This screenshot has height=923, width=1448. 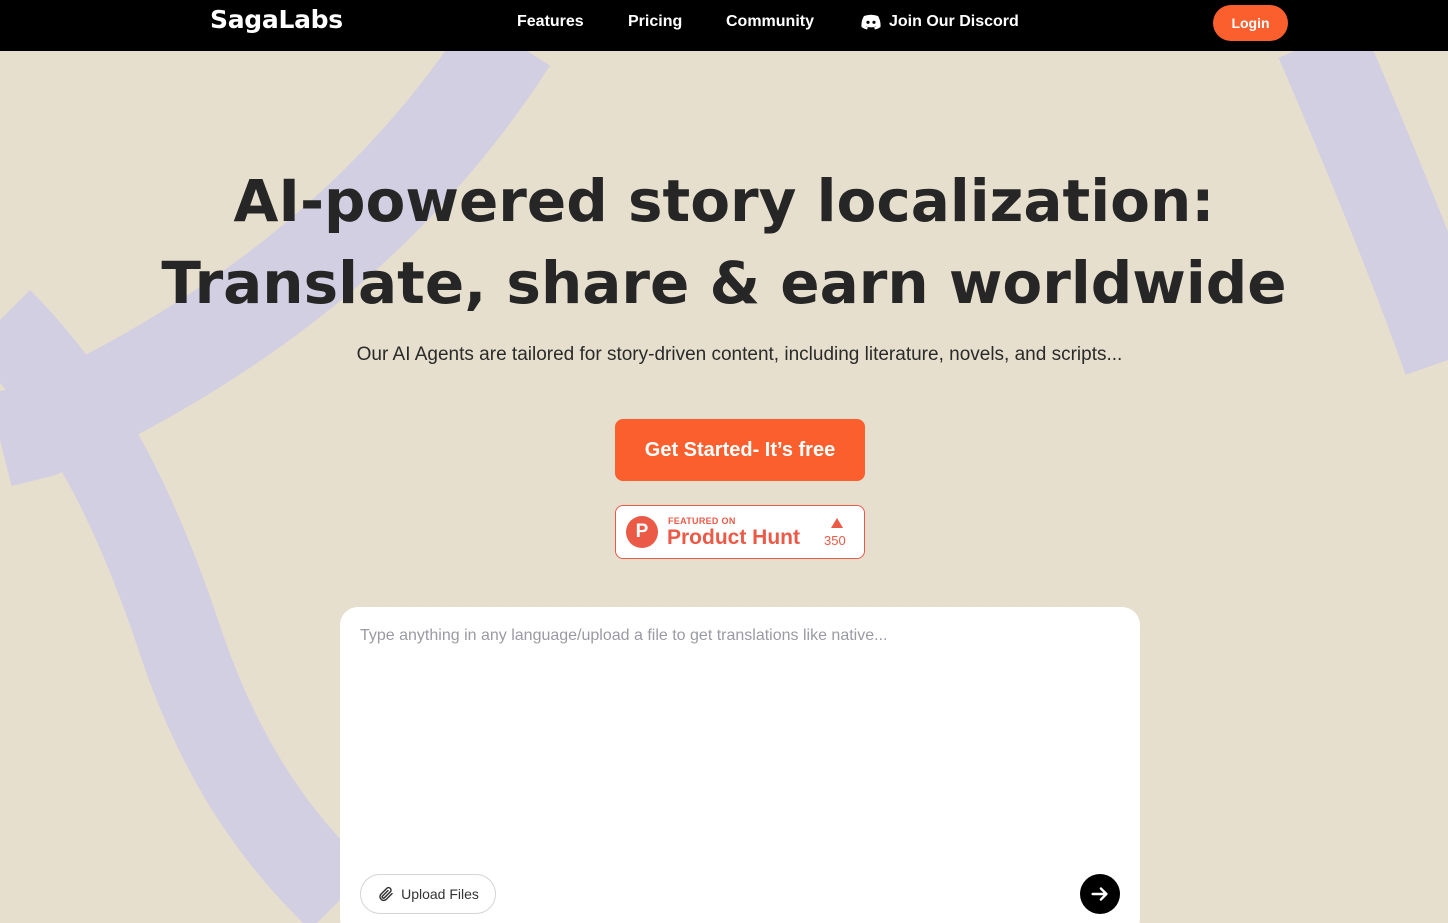 What do you see at coordinates (550, 22) in the screenshot?
I see `nav-link-features: Features` at bounding box center [550, 22].